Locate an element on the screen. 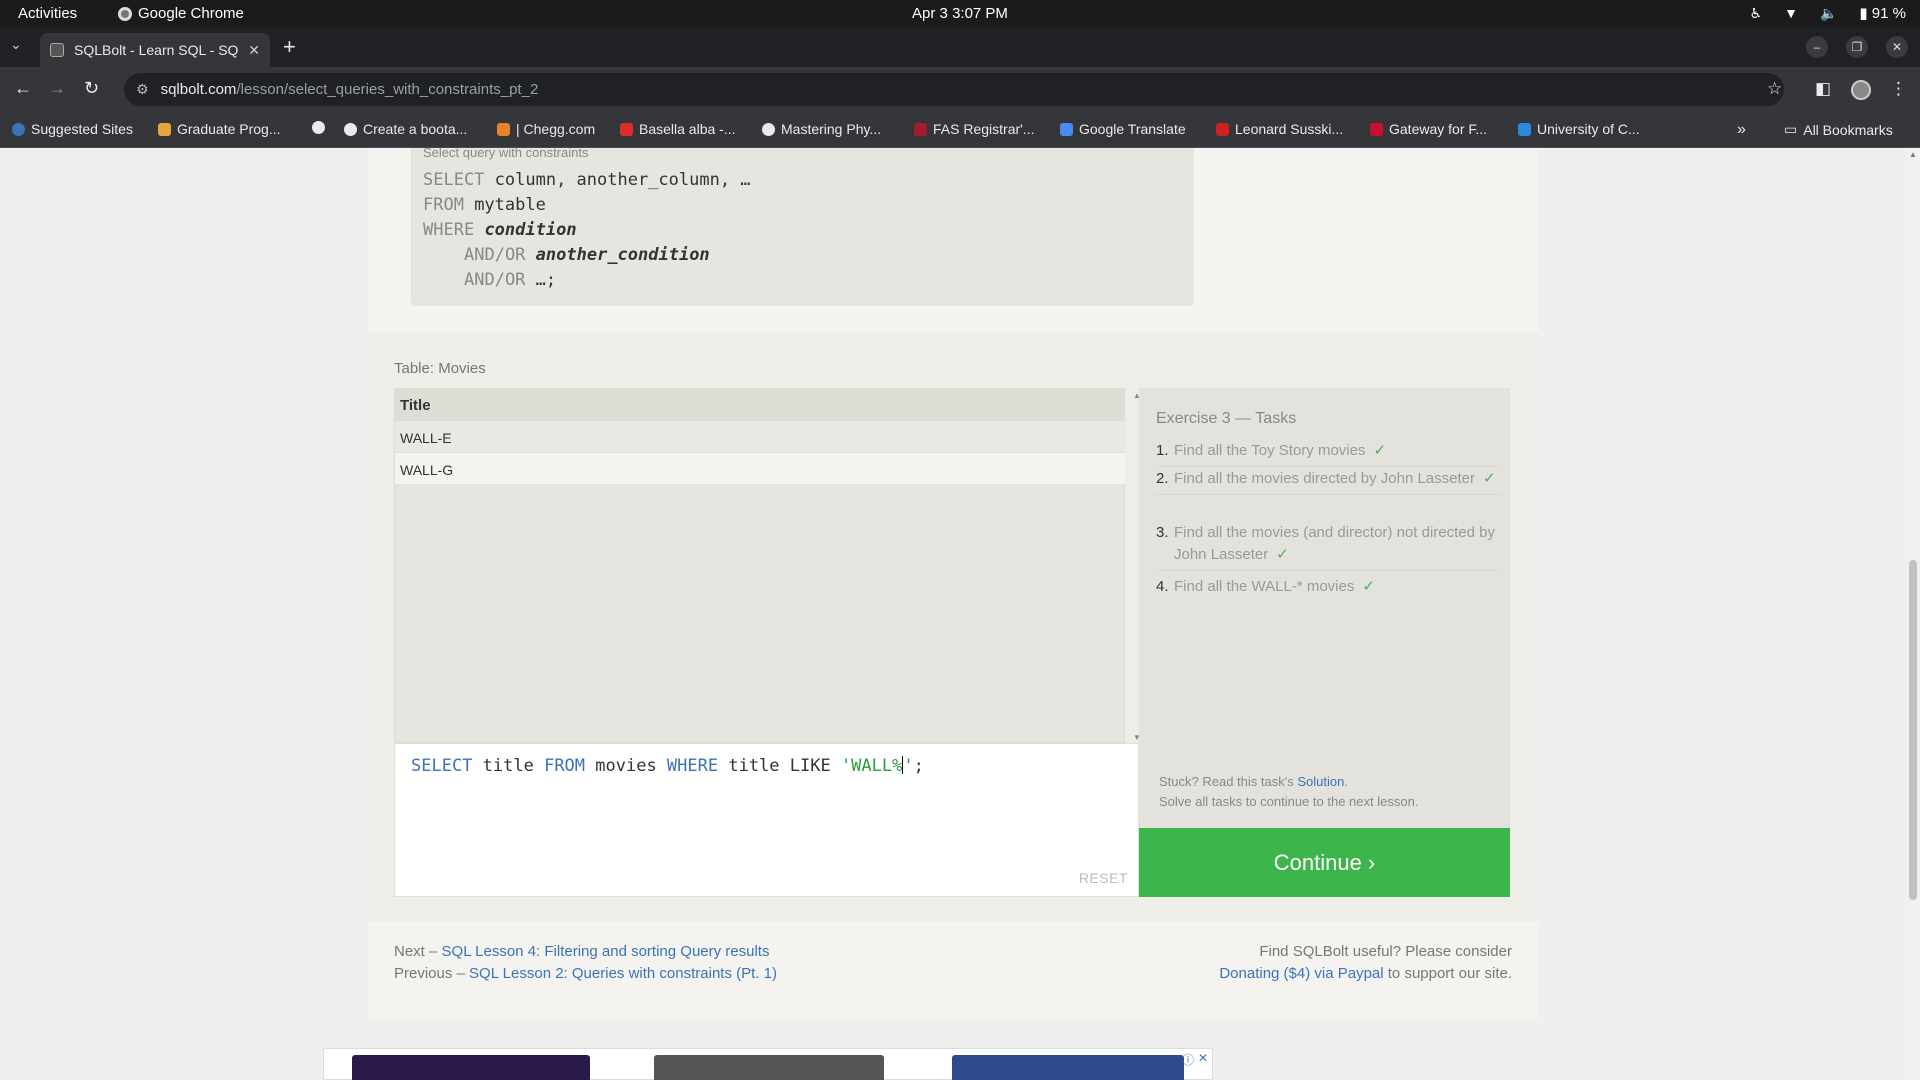 Image resolution: width=1920 pixels, height=1080 pixels. url-host: sqlbolt.com is located at coordinates (198, 89).